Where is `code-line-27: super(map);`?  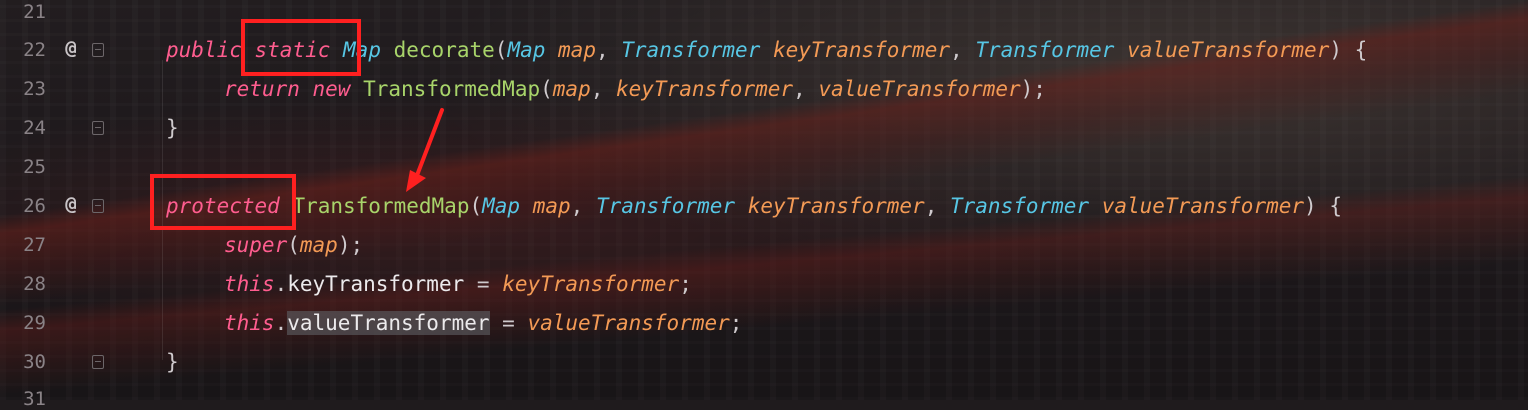
code-line-27: super(map); is located at coordinates (293, 245).